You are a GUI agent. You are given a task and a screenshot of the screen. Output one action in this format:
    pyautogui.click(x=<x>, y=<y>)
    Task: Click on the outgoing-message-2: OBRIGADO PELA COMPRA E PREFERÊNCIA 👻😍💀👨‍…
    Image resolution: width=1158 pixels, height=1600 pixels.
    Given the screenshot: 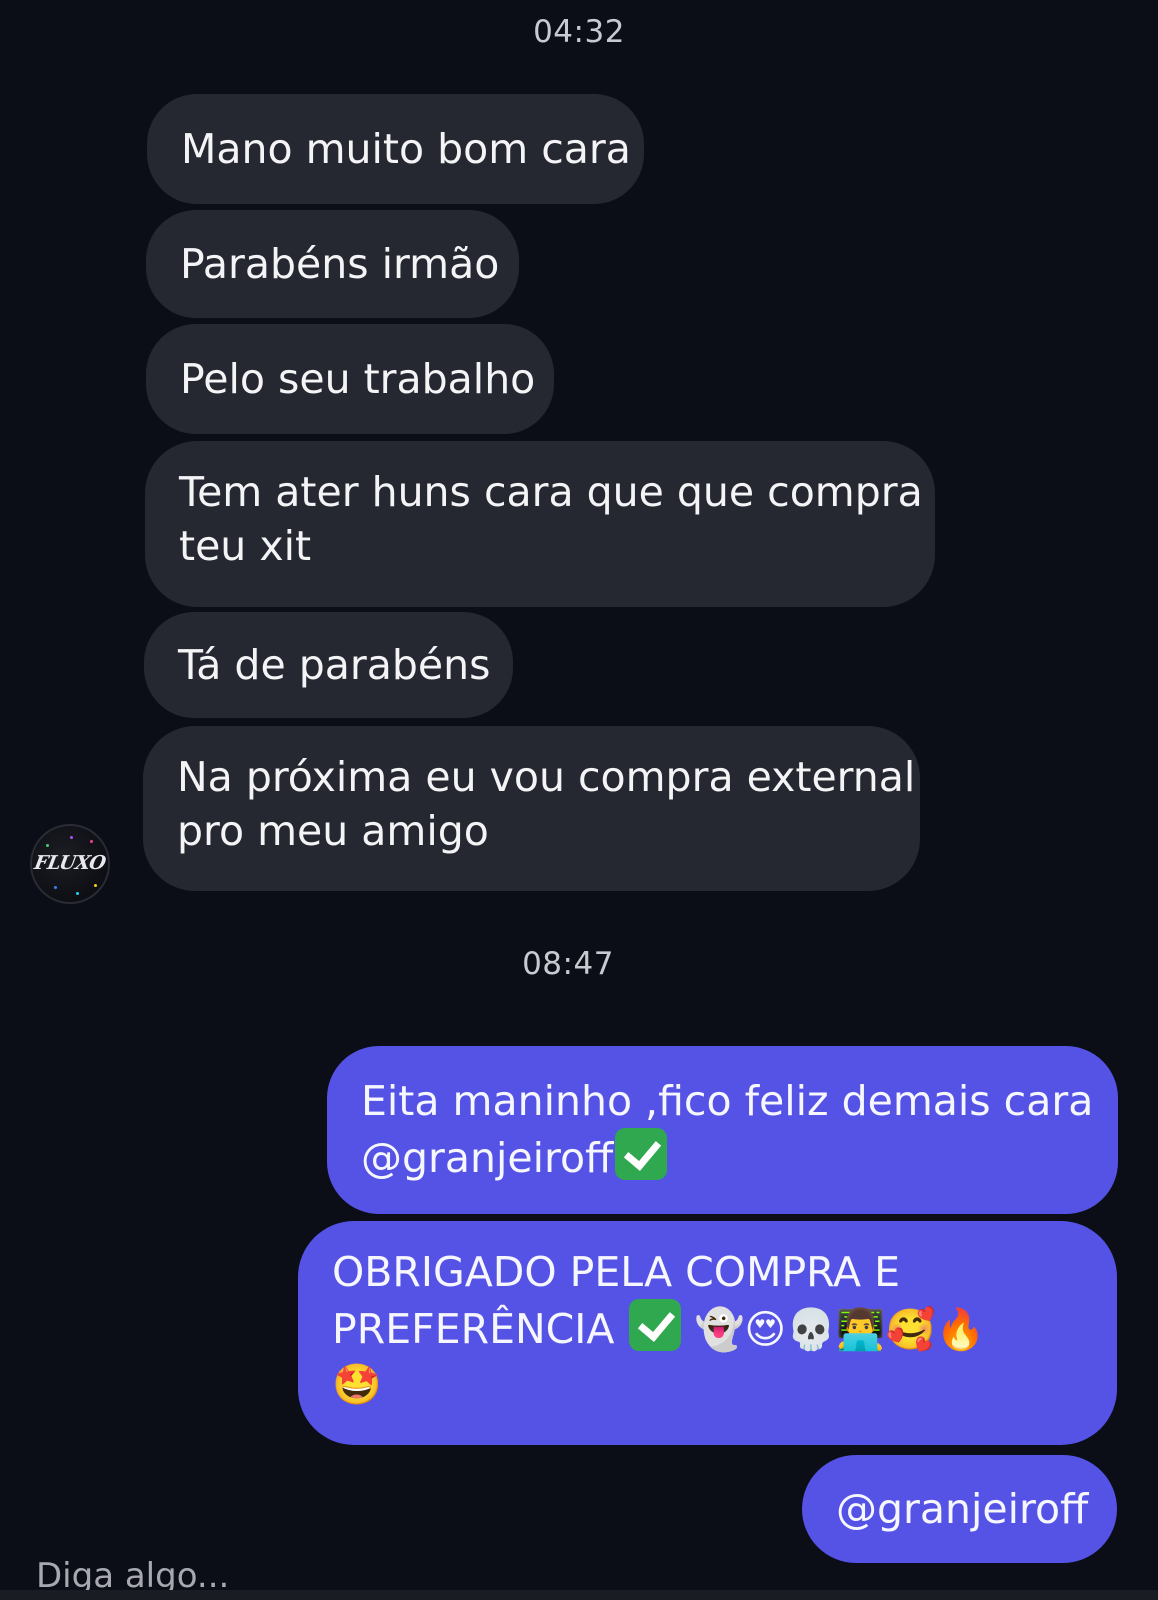 What is the action you would take?
    pyautogui.click(x=707, y=1333)
    